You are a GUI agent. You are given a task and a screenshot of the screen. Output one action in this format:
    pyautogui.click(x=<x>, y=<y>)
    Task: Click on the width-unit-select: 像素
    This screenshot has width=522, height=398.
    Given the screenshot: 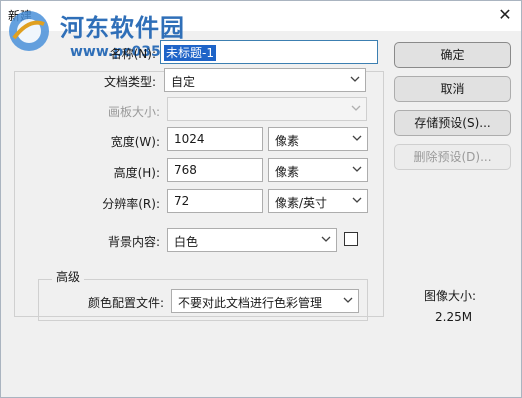 What is the action you would take?
    pyautogui.click(x=318, y=139)
    